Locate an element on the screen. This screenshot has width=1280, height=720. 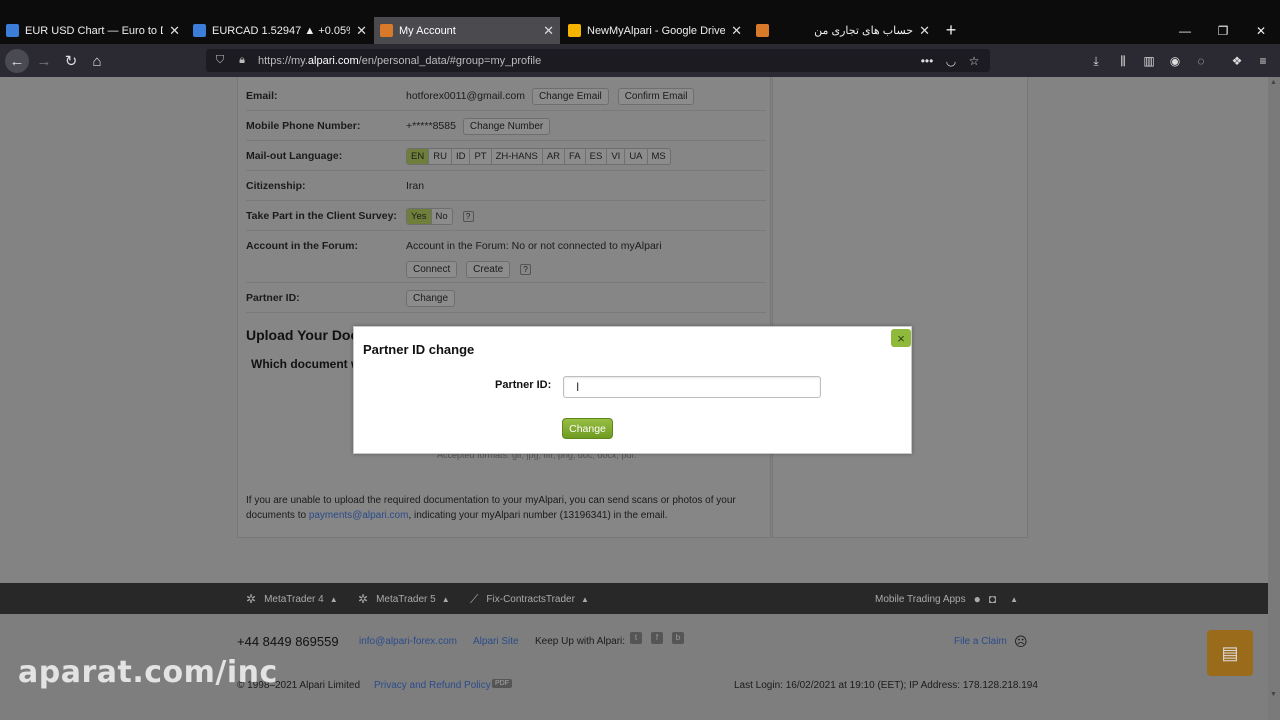
extensions-icon: ❖ is located at coordinates (1237, 61).